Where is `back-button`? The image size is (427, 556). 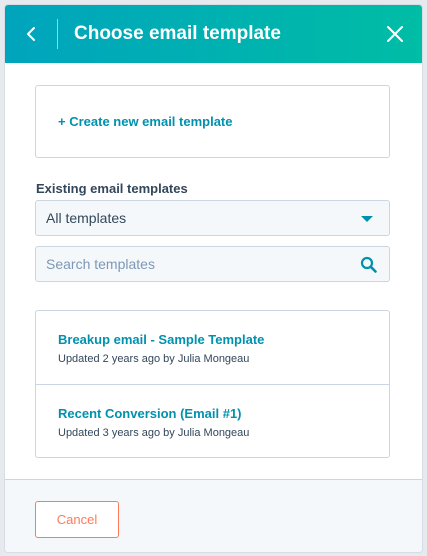 back-button is located at coordinates (31, 34).